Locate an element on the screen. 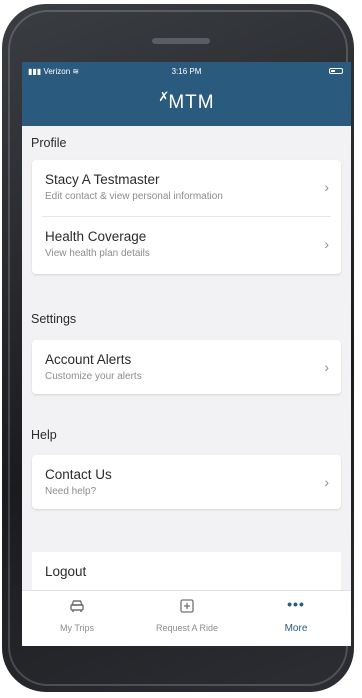 The width and height of the screenshot is (362, 698). contact-us-subtitle: Need help? is located at coordinates (71, 491).